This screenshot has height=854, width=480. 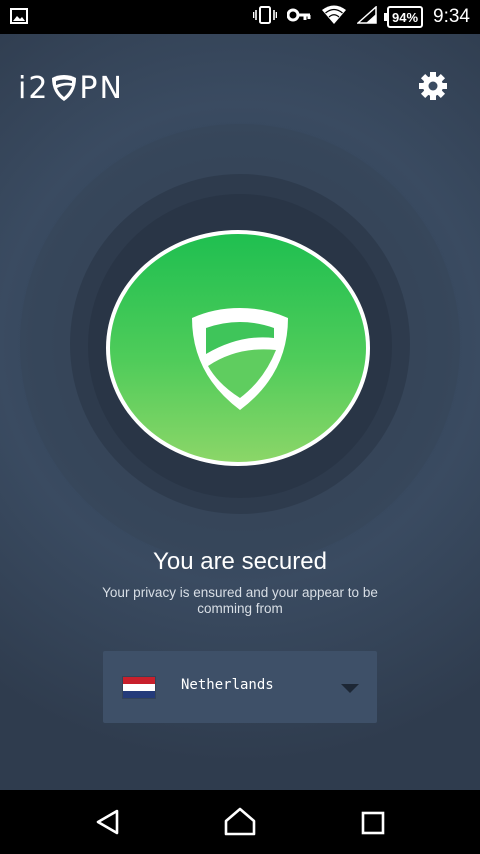 I want to click on location-selector: Netherlands, so click(x=240, y=687).